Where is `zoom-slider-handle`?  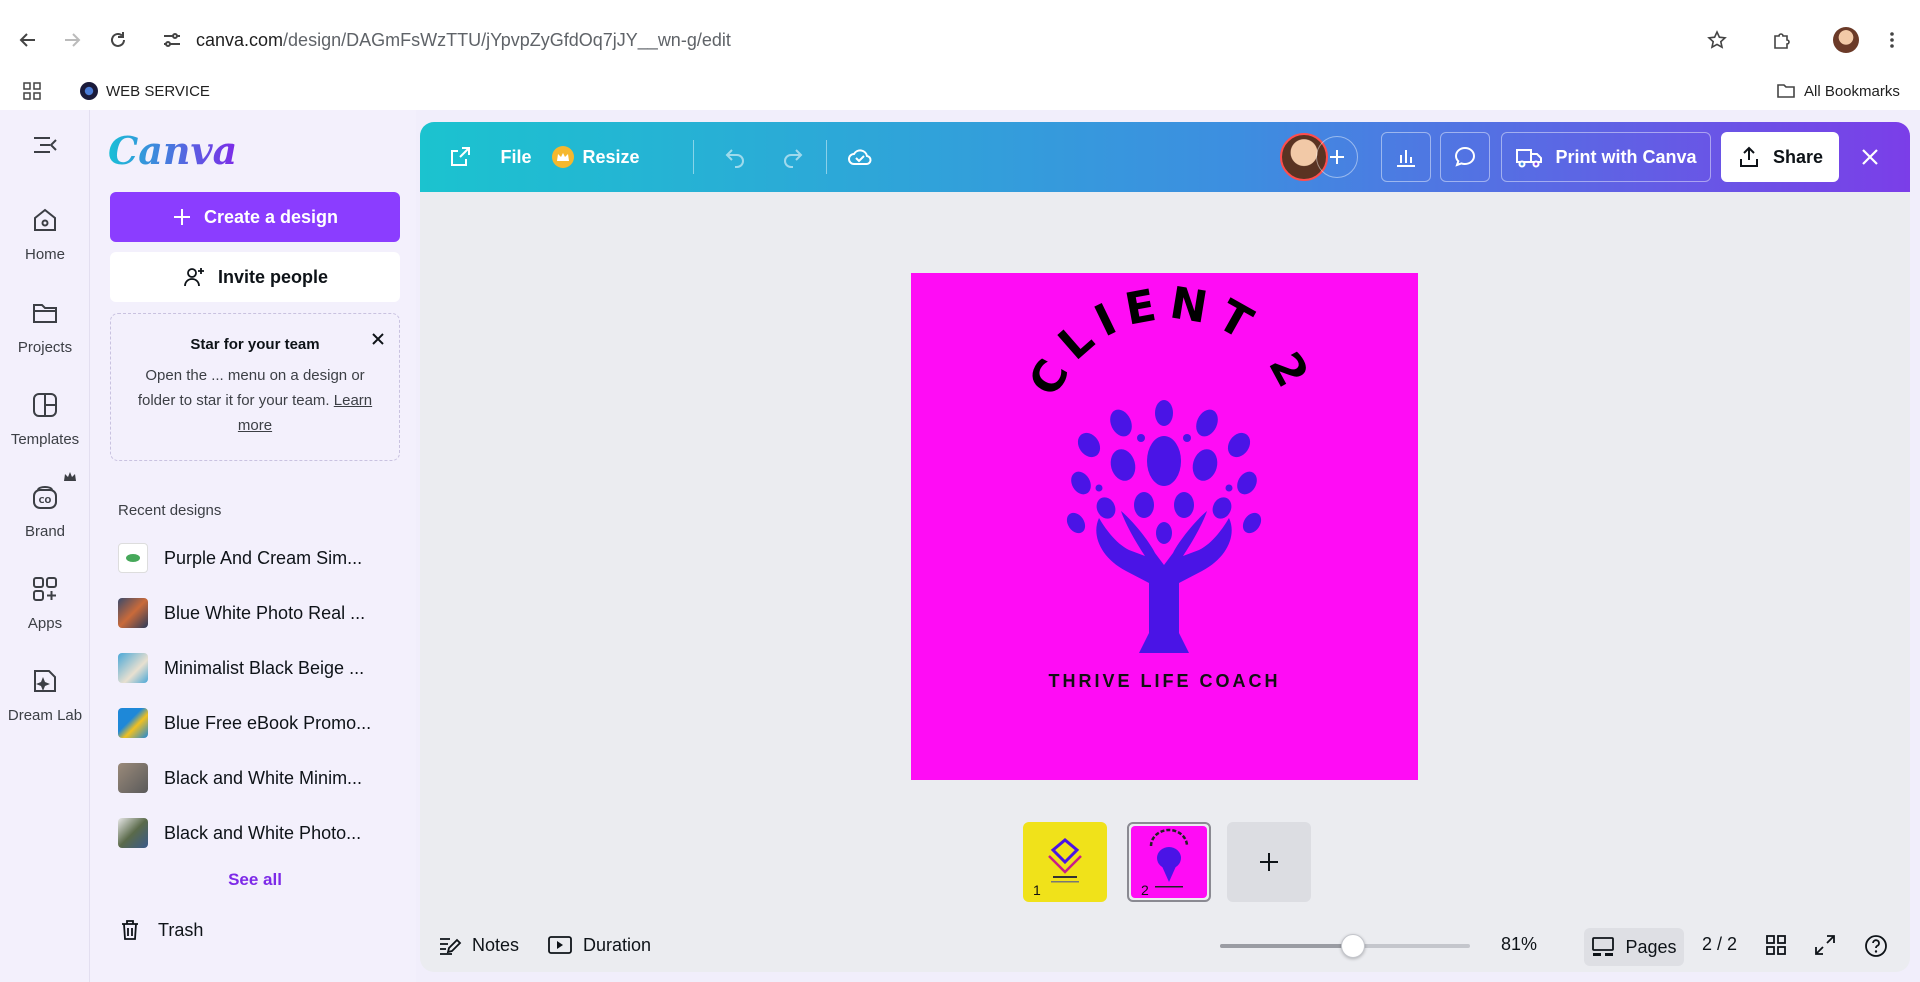 zoom-slider-handle is located at coordinates (1352, 946).